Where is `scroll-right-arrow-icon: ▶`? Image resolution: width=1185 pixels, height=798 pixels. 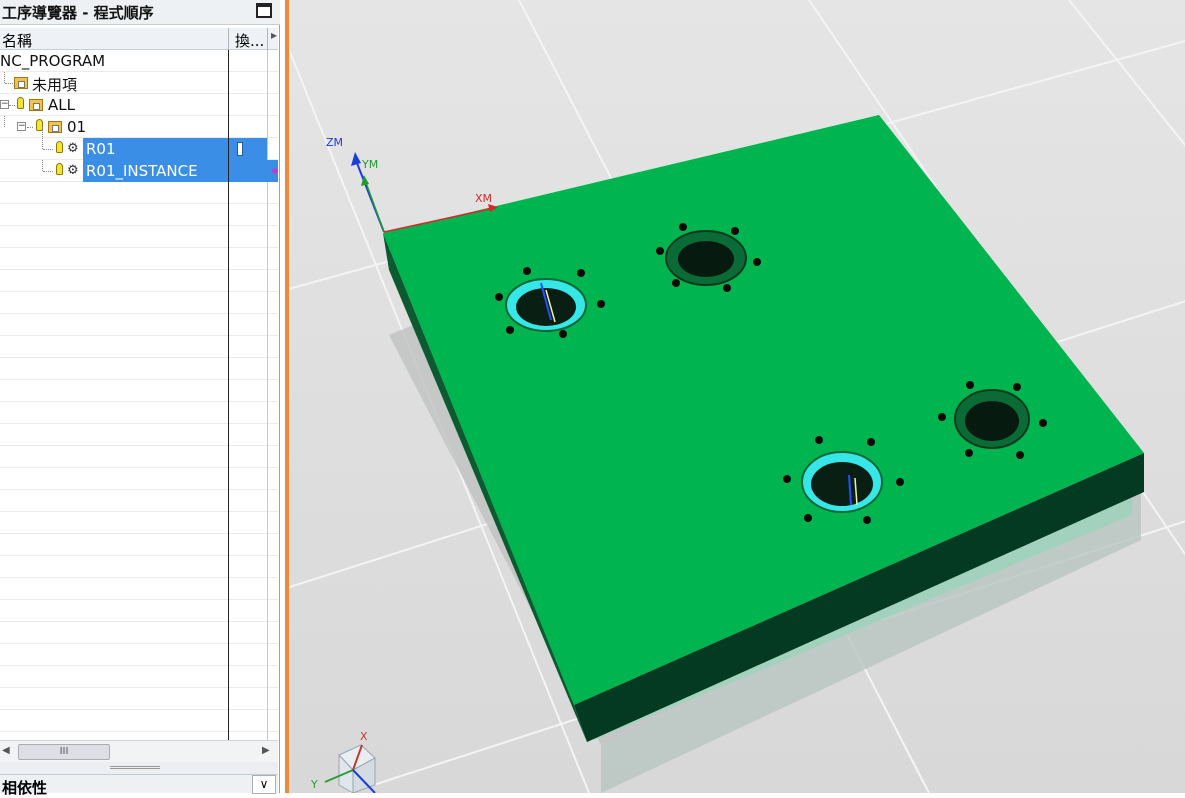
scroll-right-arrow-icon: ▶ is located at coordinates (266, 750).